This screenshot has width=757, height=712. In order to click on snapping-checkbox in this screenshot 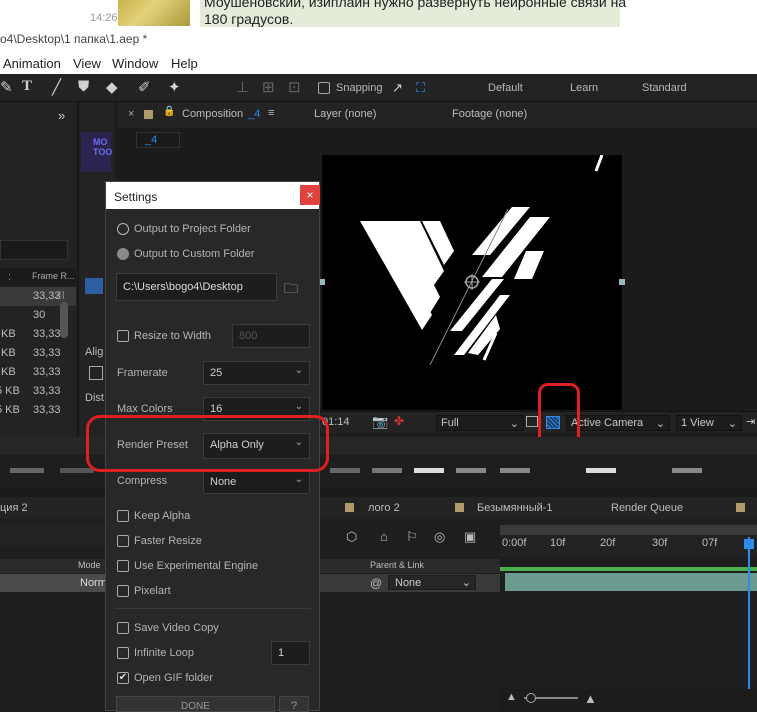, I will do `click(324, 88)`.